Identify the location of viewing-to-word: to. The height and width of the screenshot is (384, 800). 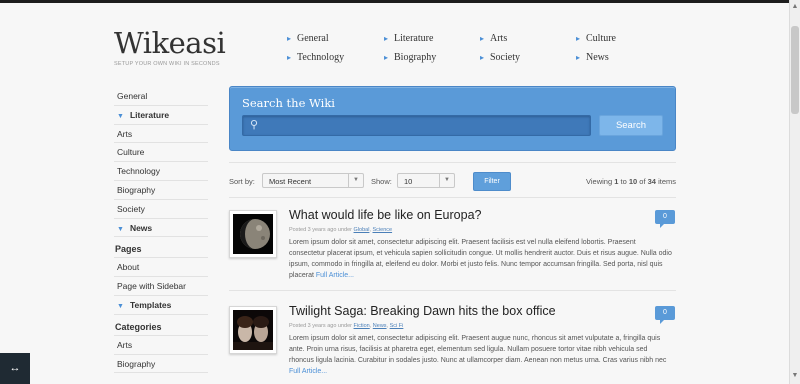
(623, 181).